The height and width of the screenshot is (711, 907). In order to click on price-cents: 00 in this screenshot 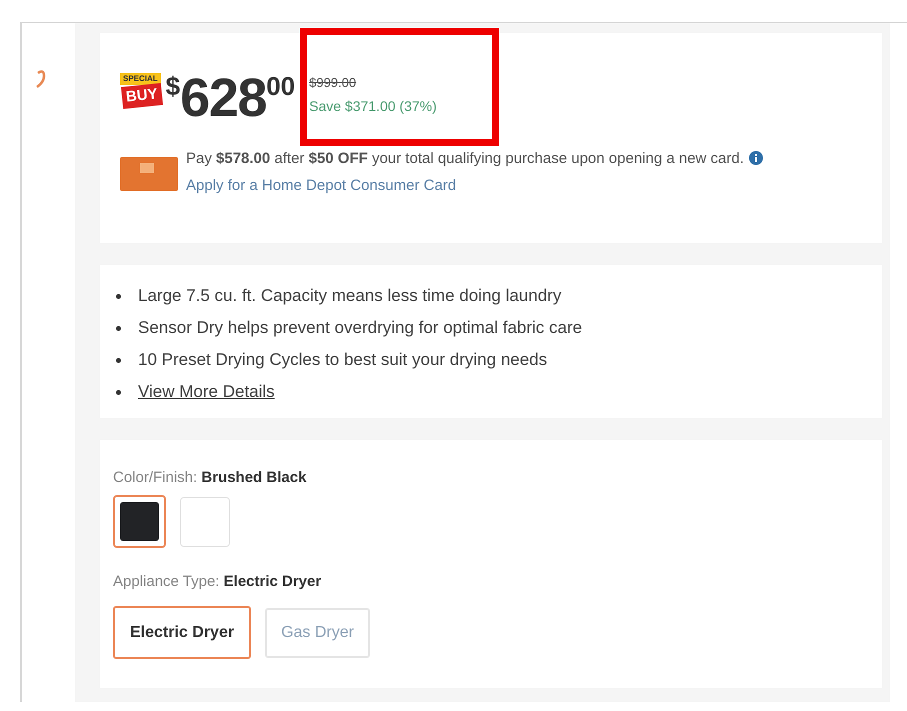, I will do `click(281, 86)`.